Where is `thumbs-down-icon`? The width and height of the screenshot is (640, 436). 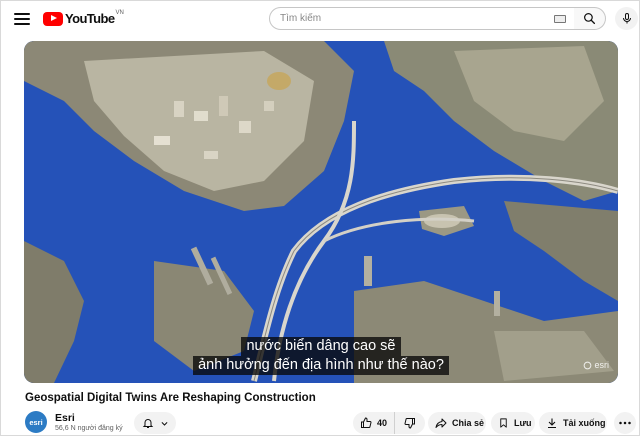 thumbs-down-icon is located at coordinates (409, 423).